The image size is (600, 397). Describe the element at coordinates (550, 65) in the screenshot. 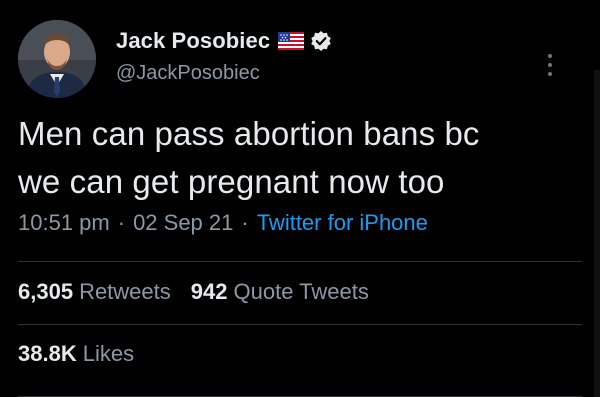

I see `more-options-icon` at that location.